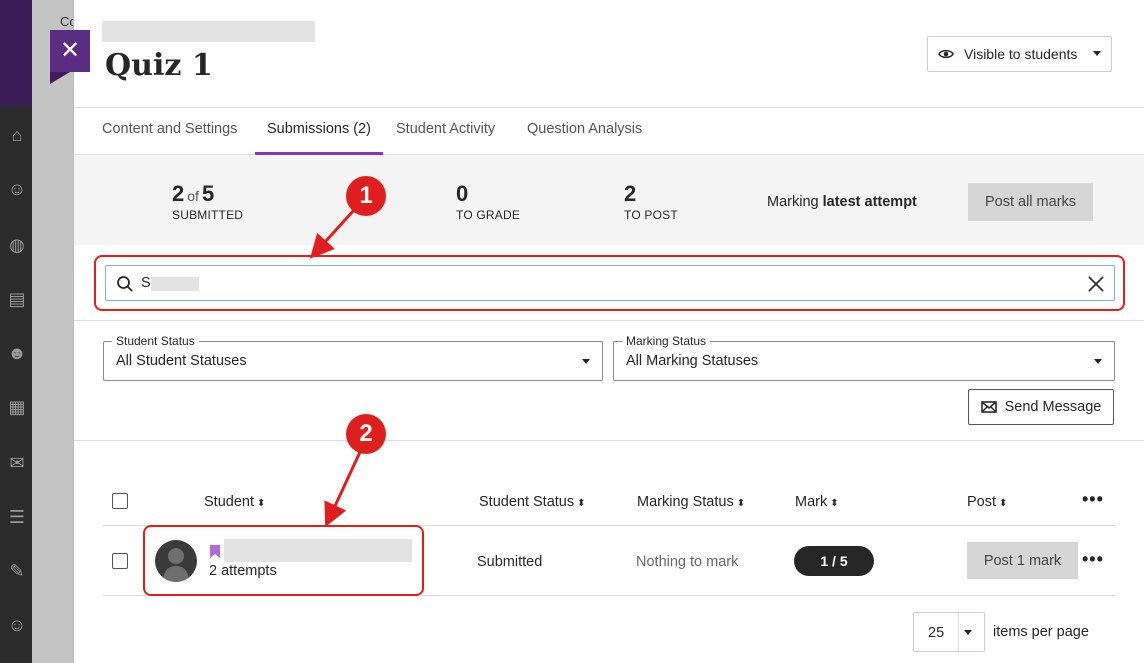 The image size is (1144, 663). I want to click on close-panel-button: ✕, so click(70, 57).